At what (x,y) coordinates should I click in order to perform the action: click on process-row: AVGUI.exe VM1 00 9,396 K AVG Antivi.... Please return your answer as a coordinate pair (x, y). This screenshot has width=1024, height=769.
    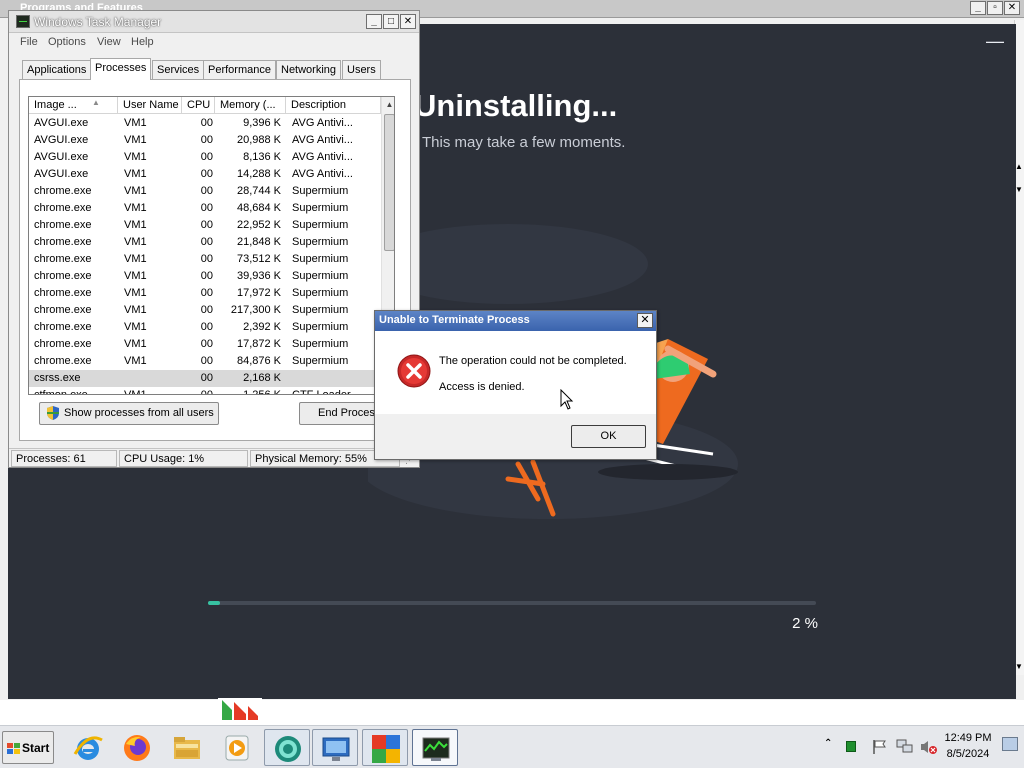
    Looking at the image, I should click on (205, 123).